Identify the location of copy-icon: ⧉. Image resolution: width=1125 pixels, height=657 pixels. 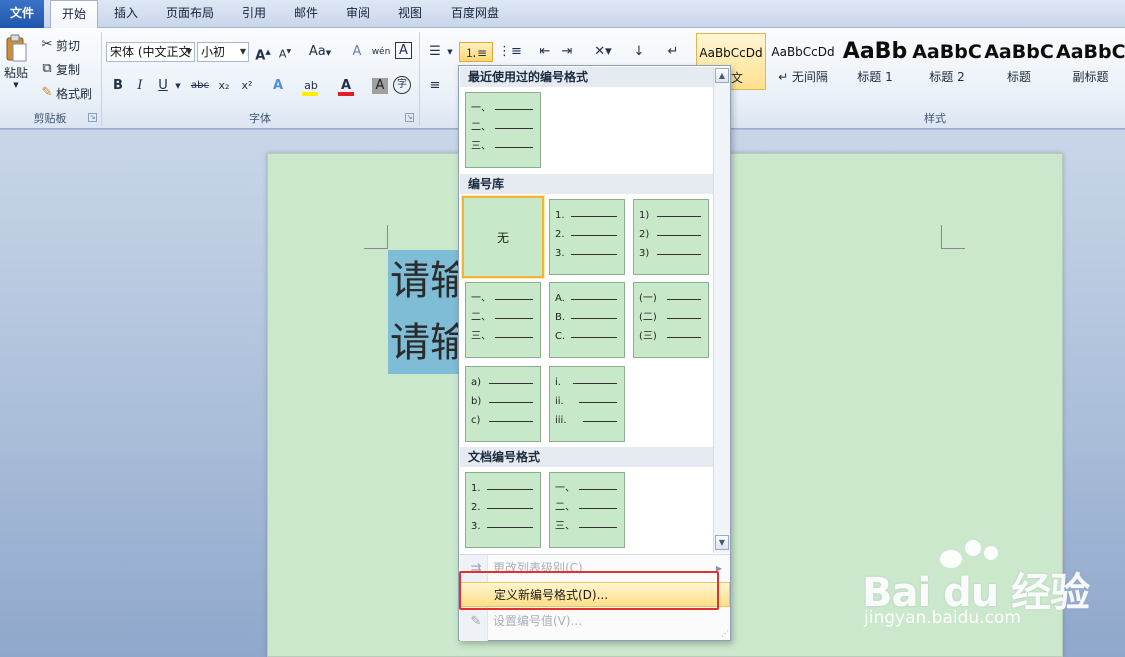
(47, 68).